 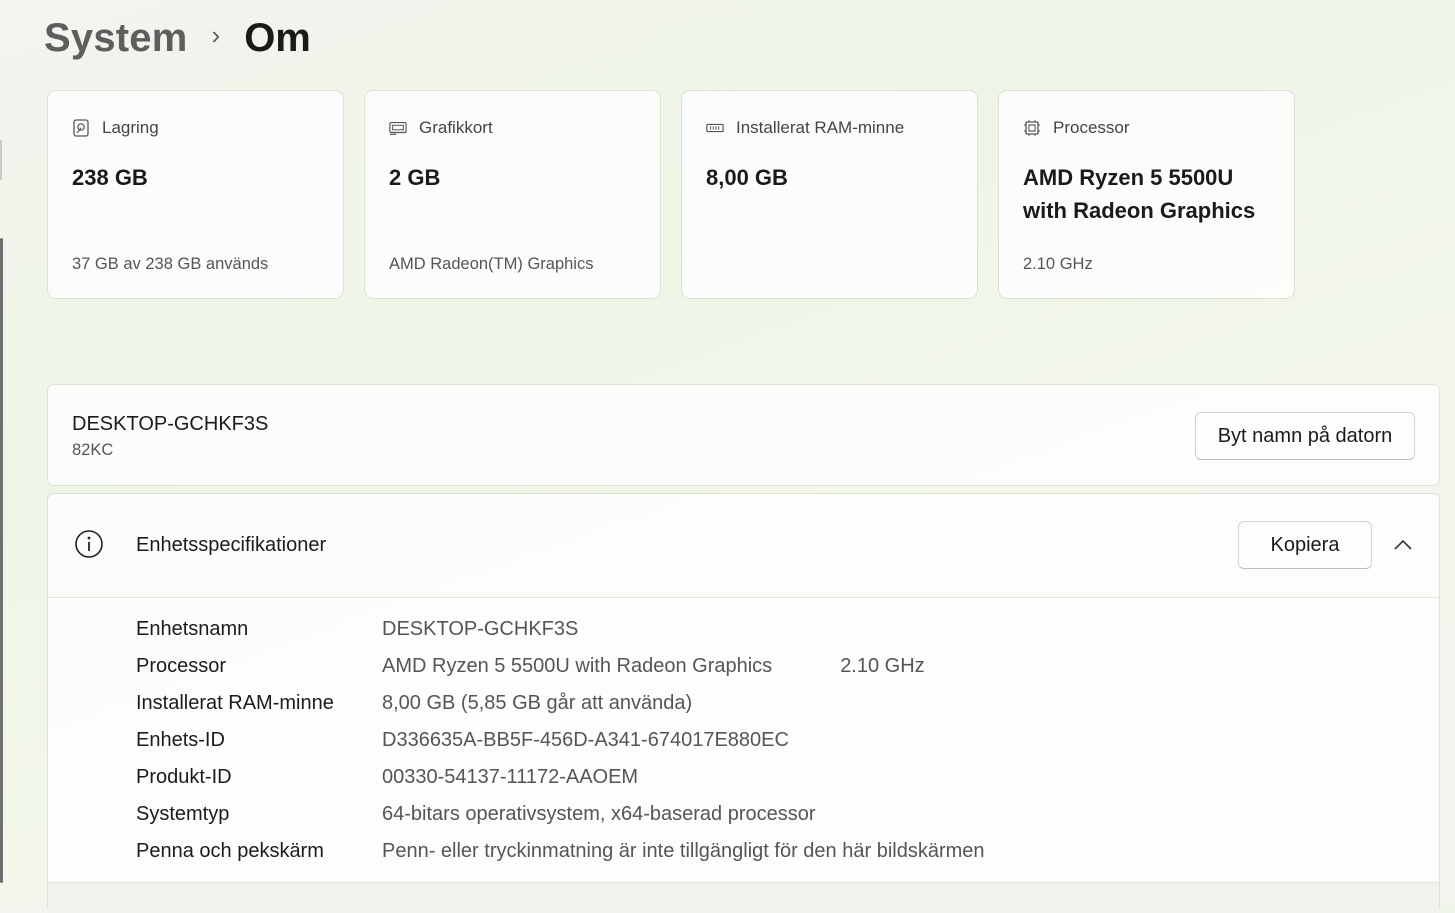 What do you see at coordinates (180, 740) in the screenshot?
I see `spec-label: Enhets-ID` at bounding box center [180, 740].